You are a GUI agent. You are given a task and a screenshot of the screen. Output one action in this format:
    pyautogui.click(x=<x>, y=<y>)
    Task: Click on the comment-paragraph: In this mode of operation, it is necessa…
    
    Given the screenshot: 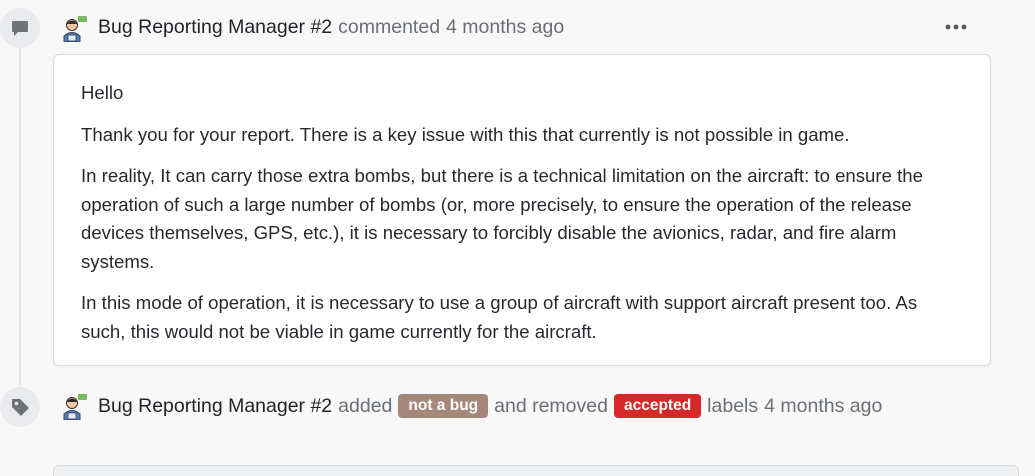 What is the action you would take?
    pyautogui.click(x=499, y=317)
    